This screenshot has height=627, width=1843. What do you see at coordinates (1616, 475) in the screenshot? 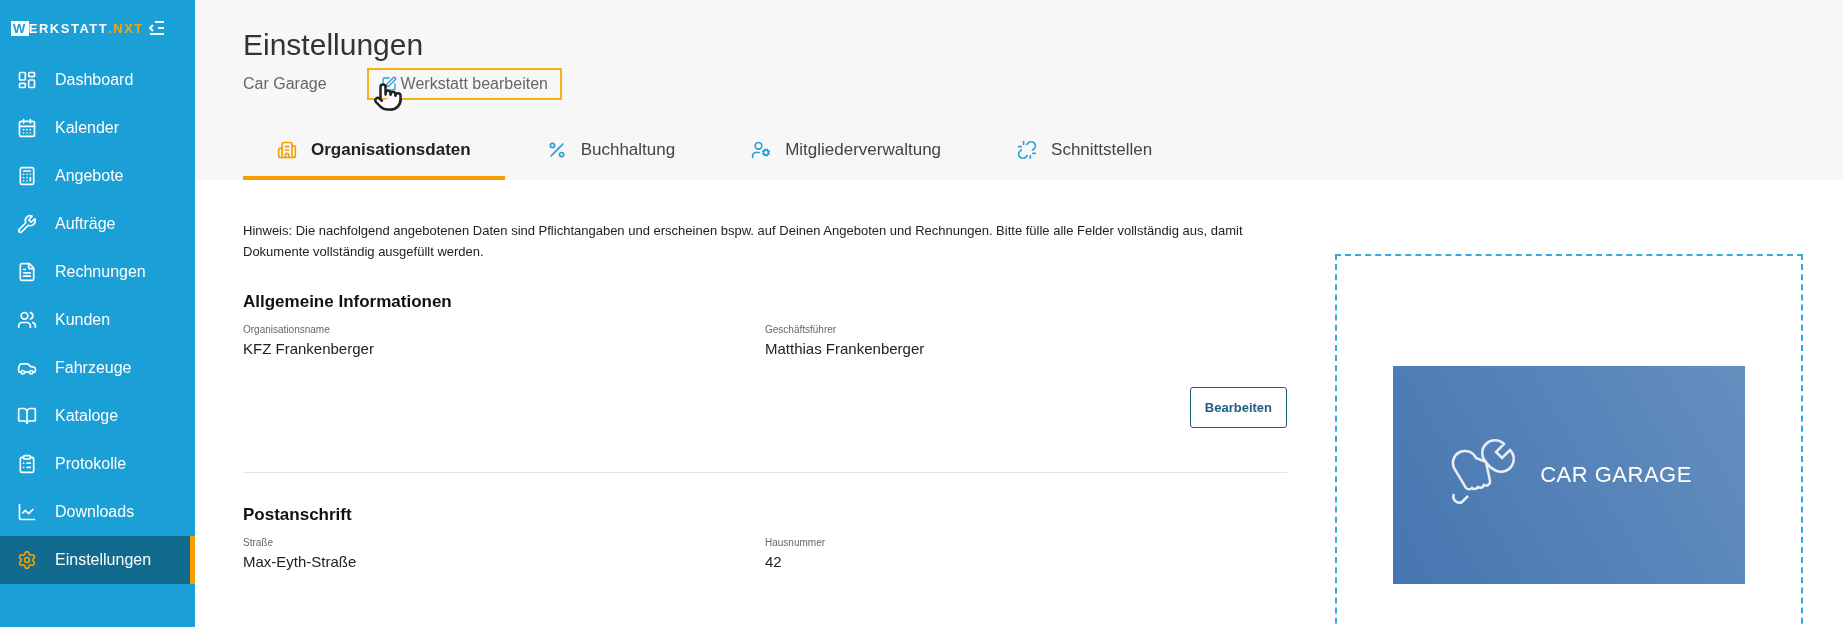
I see `logo-text: CAR GARAGE` at bounding box center [1616, 475].